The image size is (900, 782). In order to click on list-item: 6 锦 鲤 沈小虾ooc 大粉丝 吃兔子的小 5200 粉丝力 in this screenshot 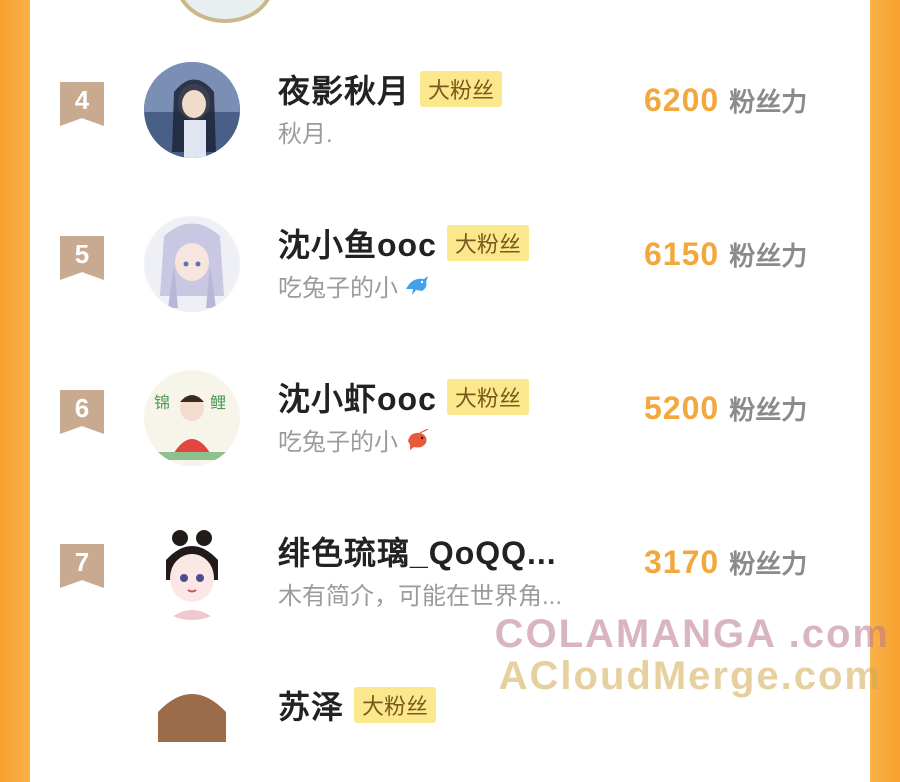, I will do `click(450, 415)`.